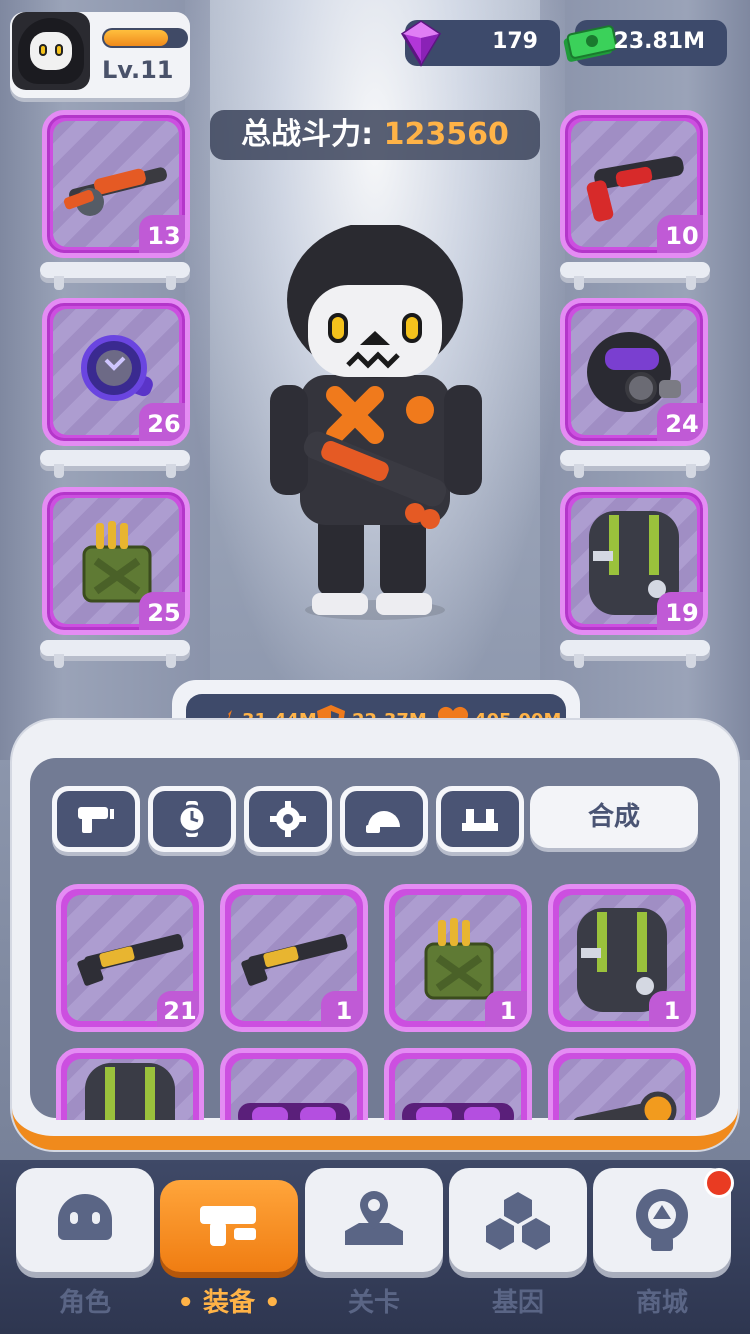  I want to click on tab-gear, so click(288, 819).